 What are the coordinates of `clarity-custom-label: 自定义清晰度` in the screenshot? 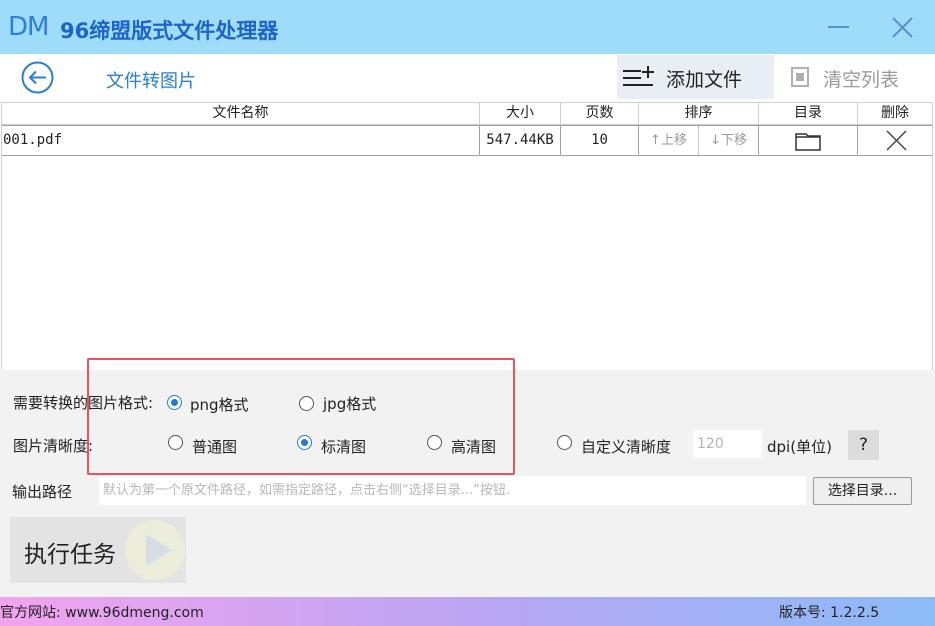 It's located at (626, 446).